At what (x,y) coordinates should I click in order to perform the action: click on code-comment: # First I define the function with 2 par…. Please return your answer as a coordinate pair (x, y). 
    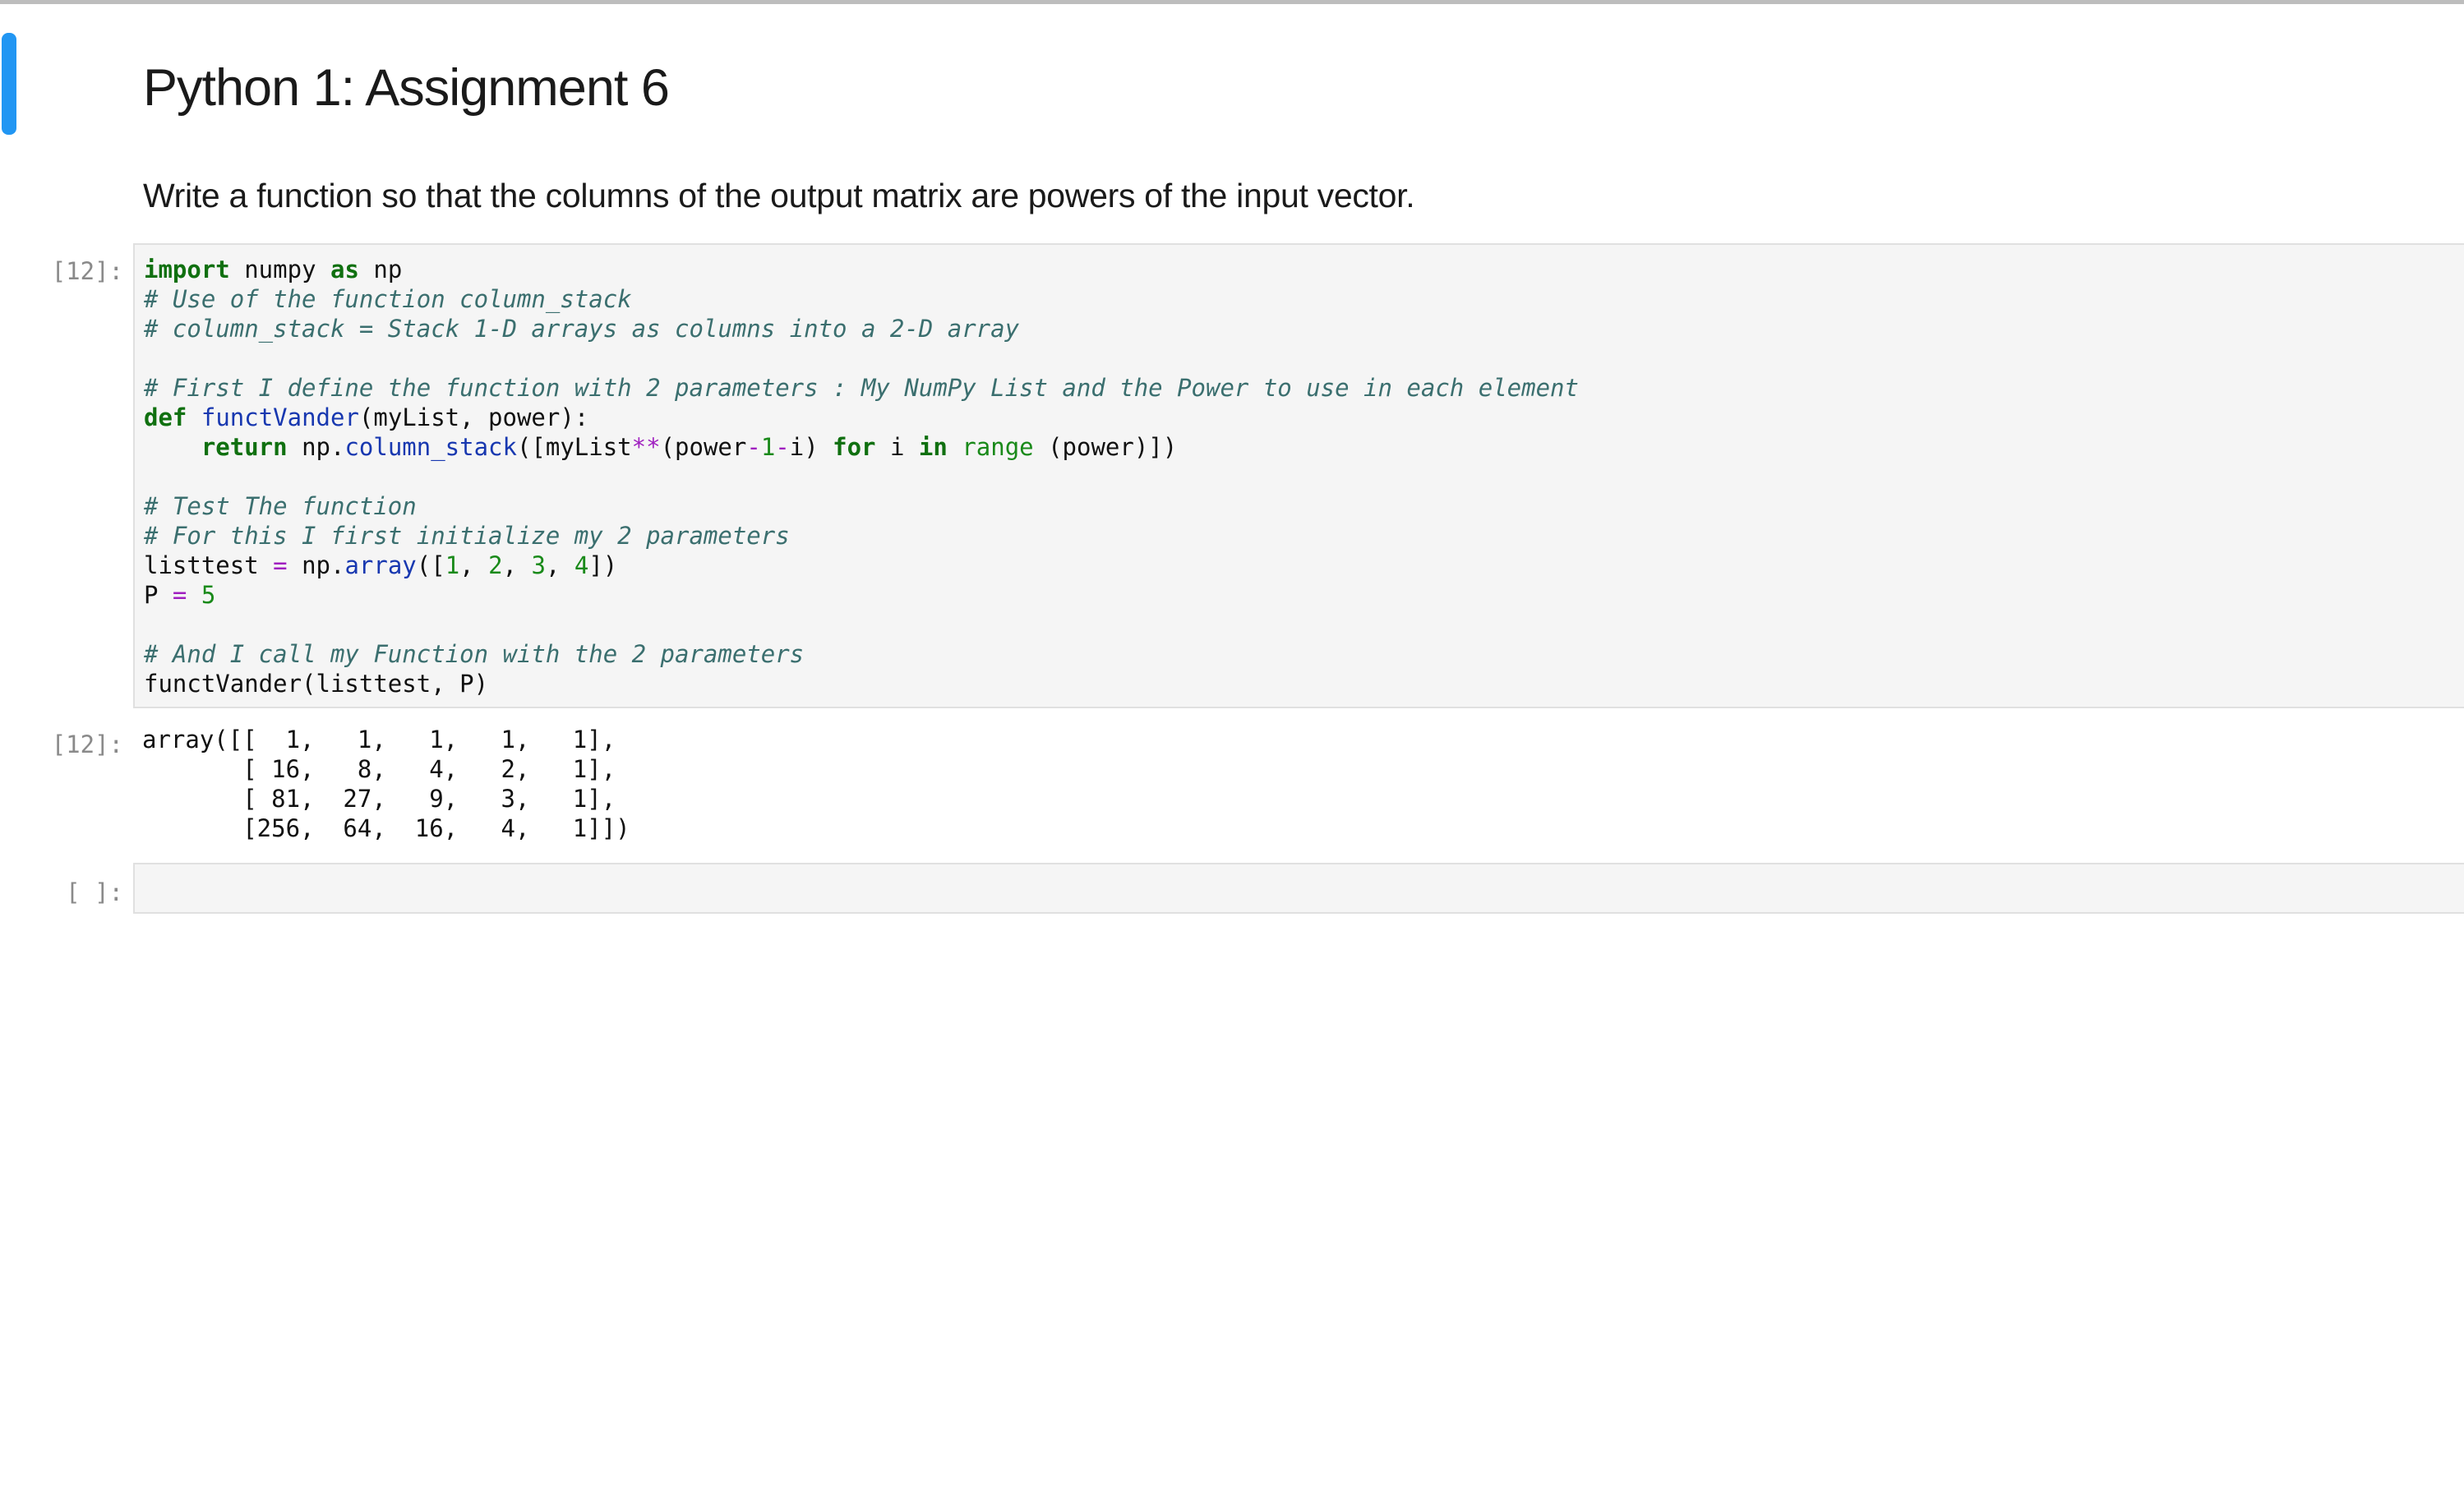
    Looking at the image, I should click on (862, 388).